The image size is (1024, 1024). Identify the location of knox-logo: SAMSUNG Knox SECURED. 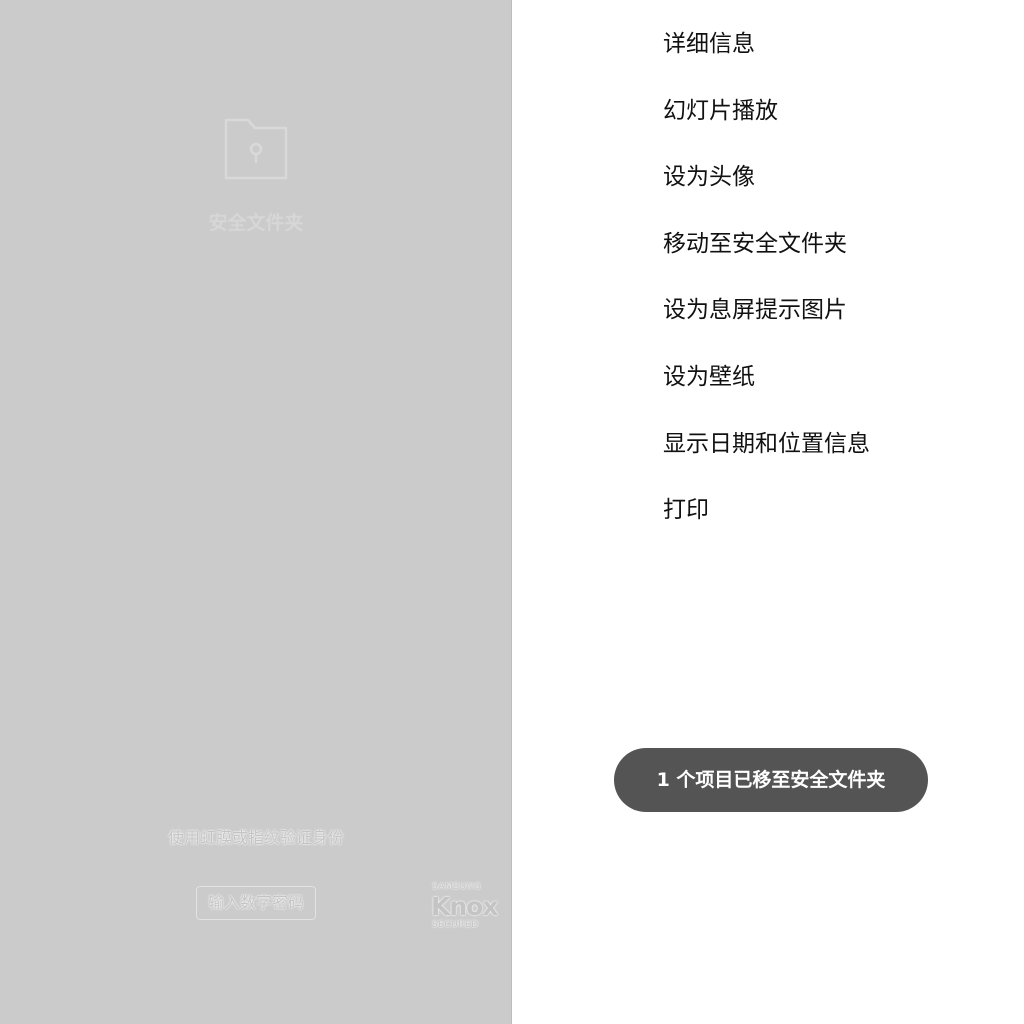
(463, 908).